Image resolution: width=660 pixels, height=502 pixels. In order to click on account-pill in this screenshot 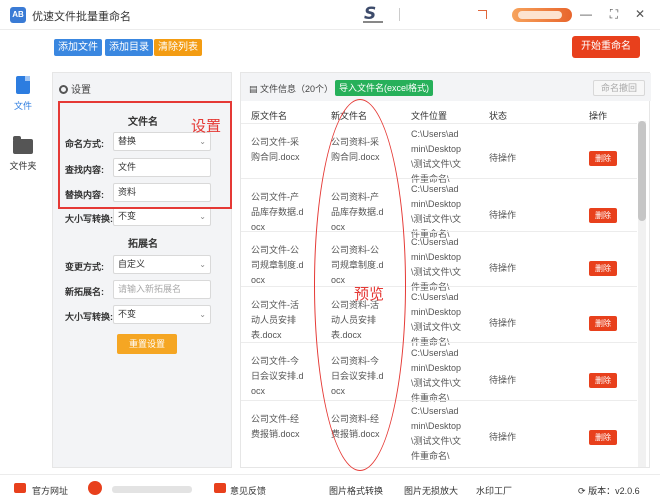, I will do `click(542, 15)`.